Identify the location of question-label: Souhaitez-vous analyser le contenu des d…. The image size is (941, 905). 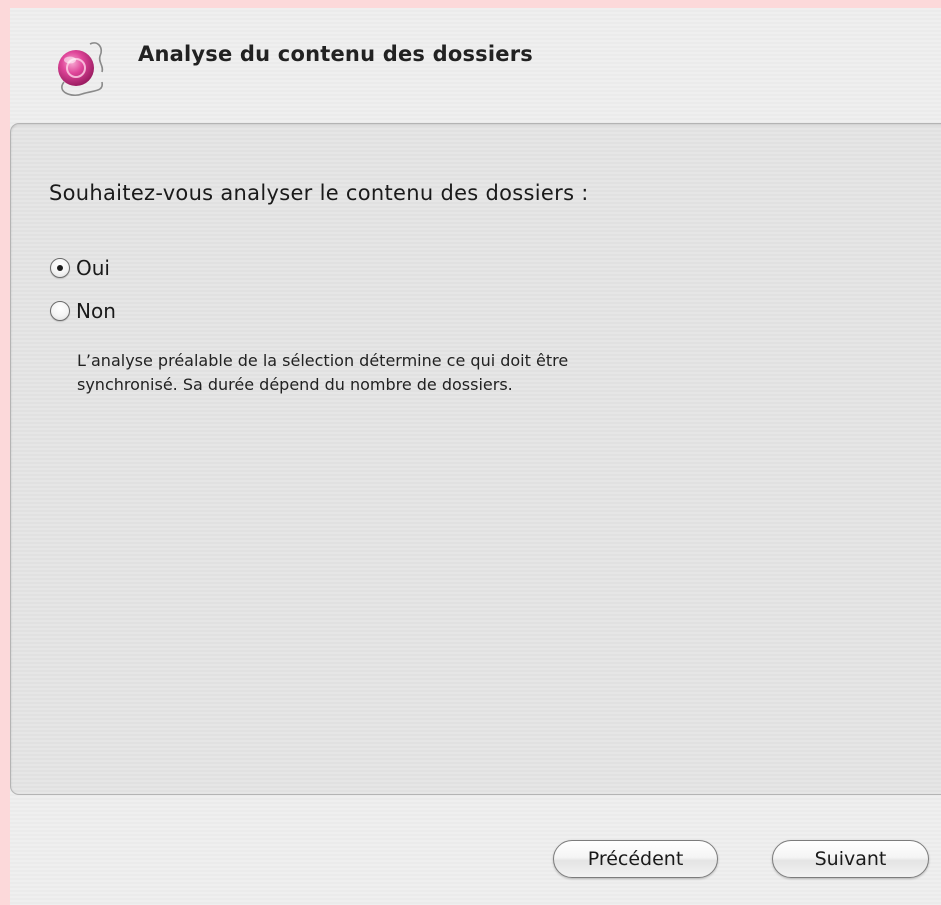
(319, 193).